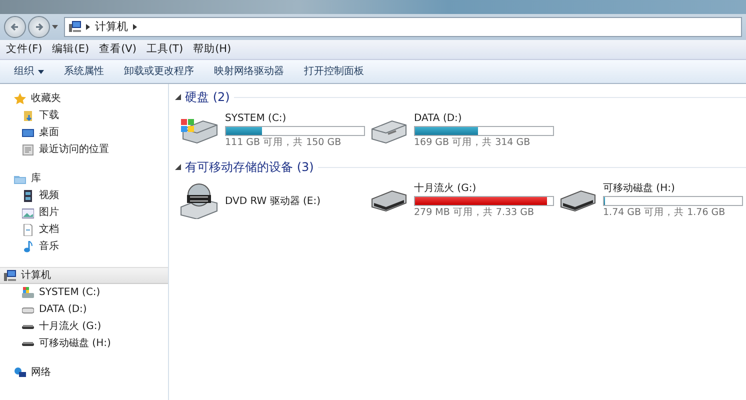 This screenshot has height=400, width=746. Describe the element at coordinates (159, 71) in the screenshot. I see `toolbar-button: 卸载或更改程序` at that location.